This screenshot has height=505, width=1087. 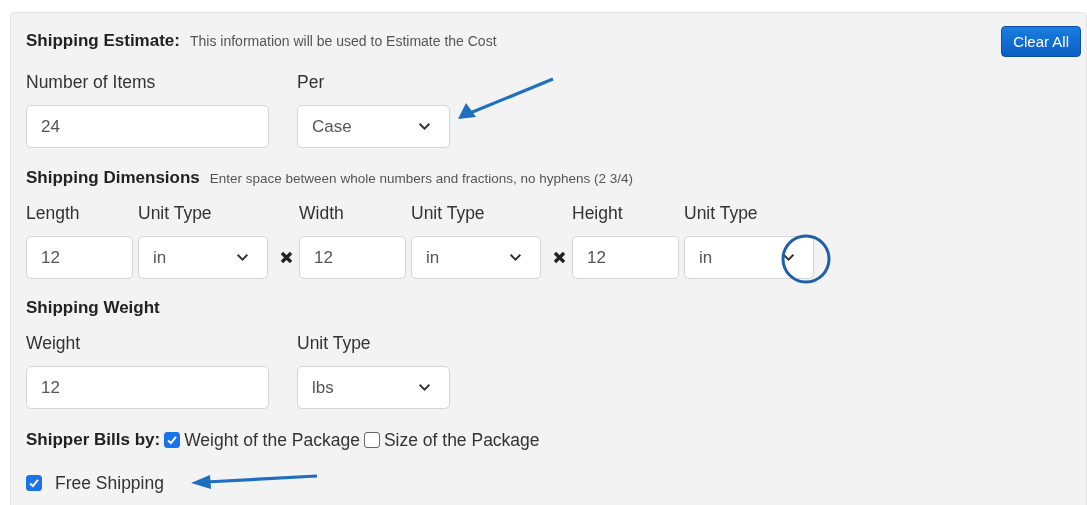 I want to click on section-title: Shipping Dimensions, so click(x=113, y=178).